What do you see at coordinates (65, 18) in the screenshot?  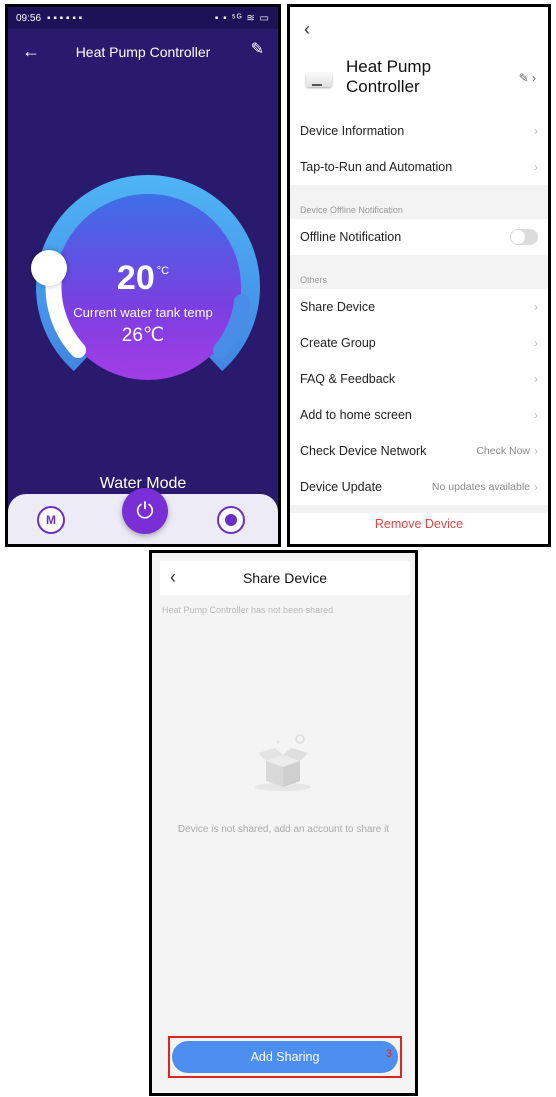 I see `notification-icons: ▪ ▪ ▪ ▪ ▪ ▪` at bounding box center [65, 18].